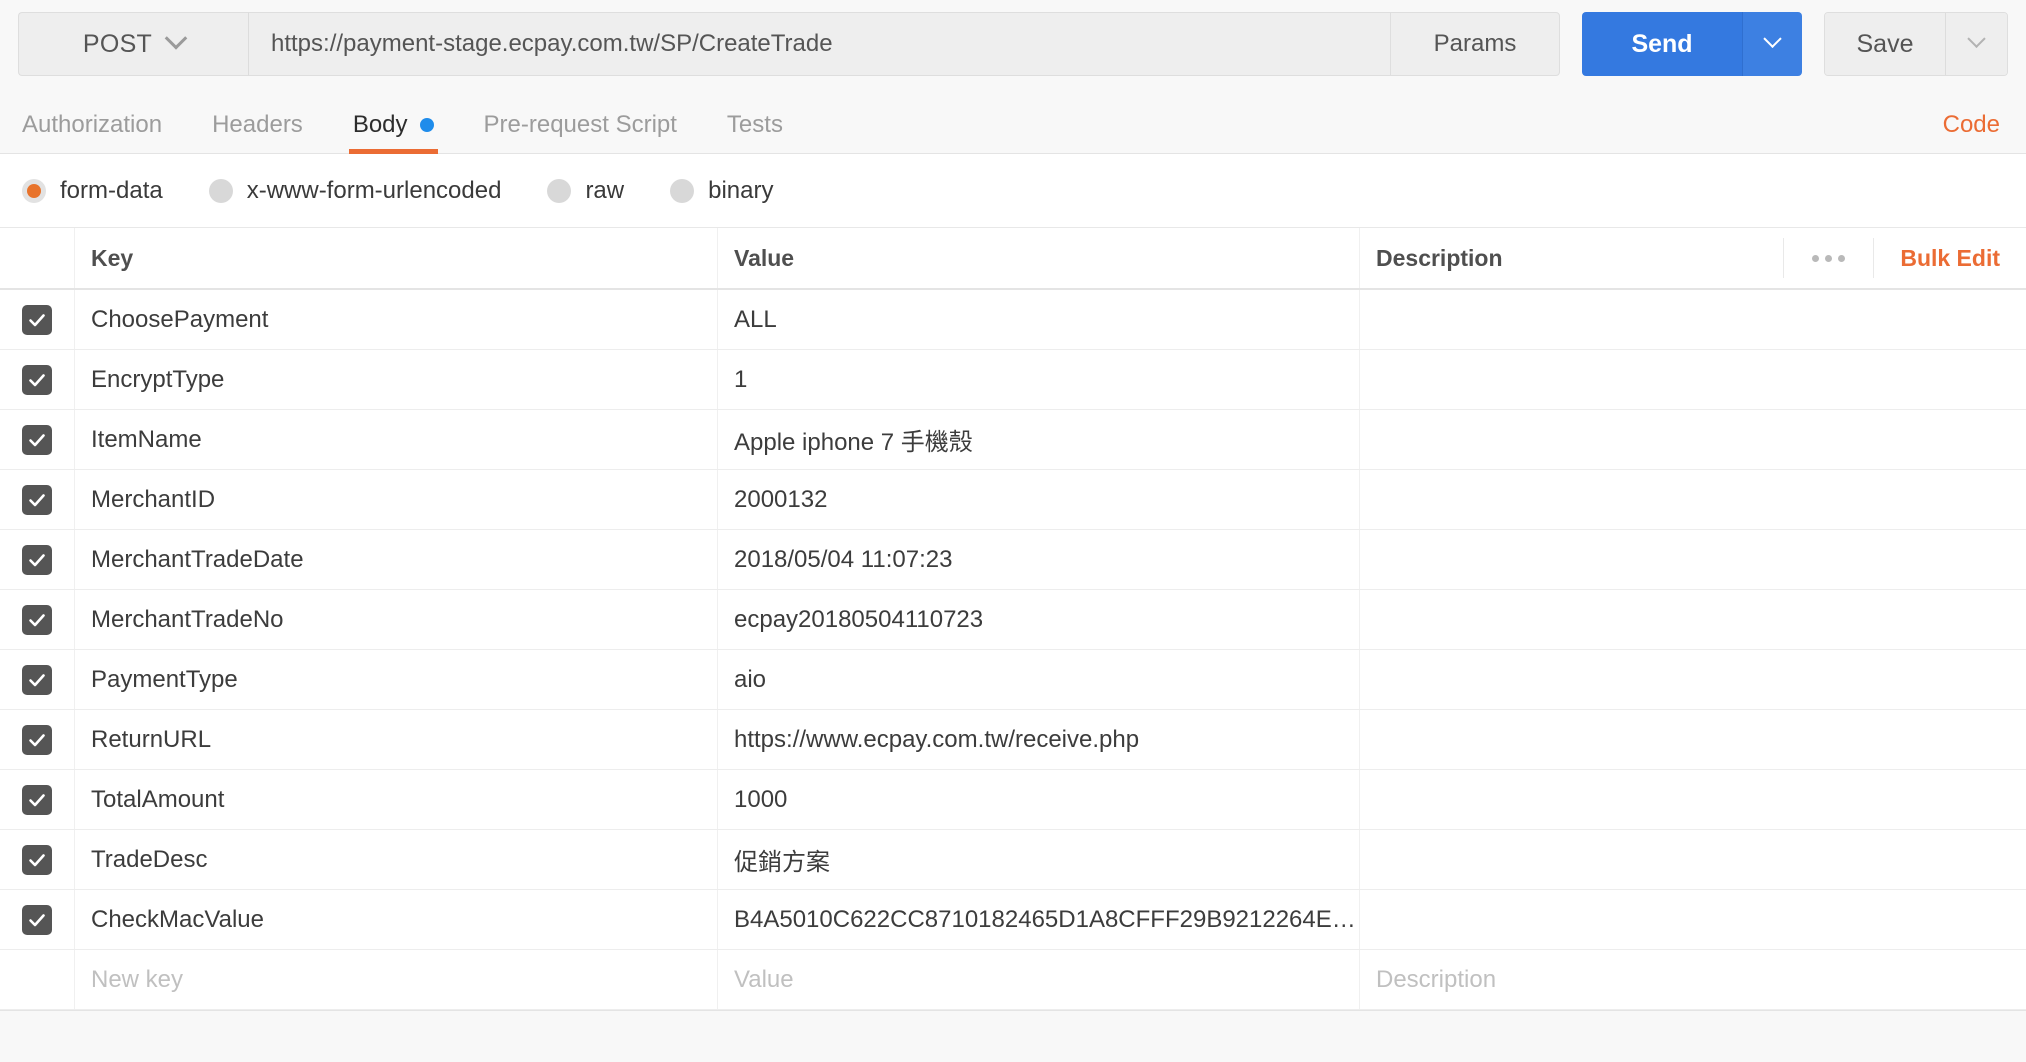 The width and height of the screenshot is (2026, 1062). I want to click on table-row: EncryptType 1, so click(1013, 380).